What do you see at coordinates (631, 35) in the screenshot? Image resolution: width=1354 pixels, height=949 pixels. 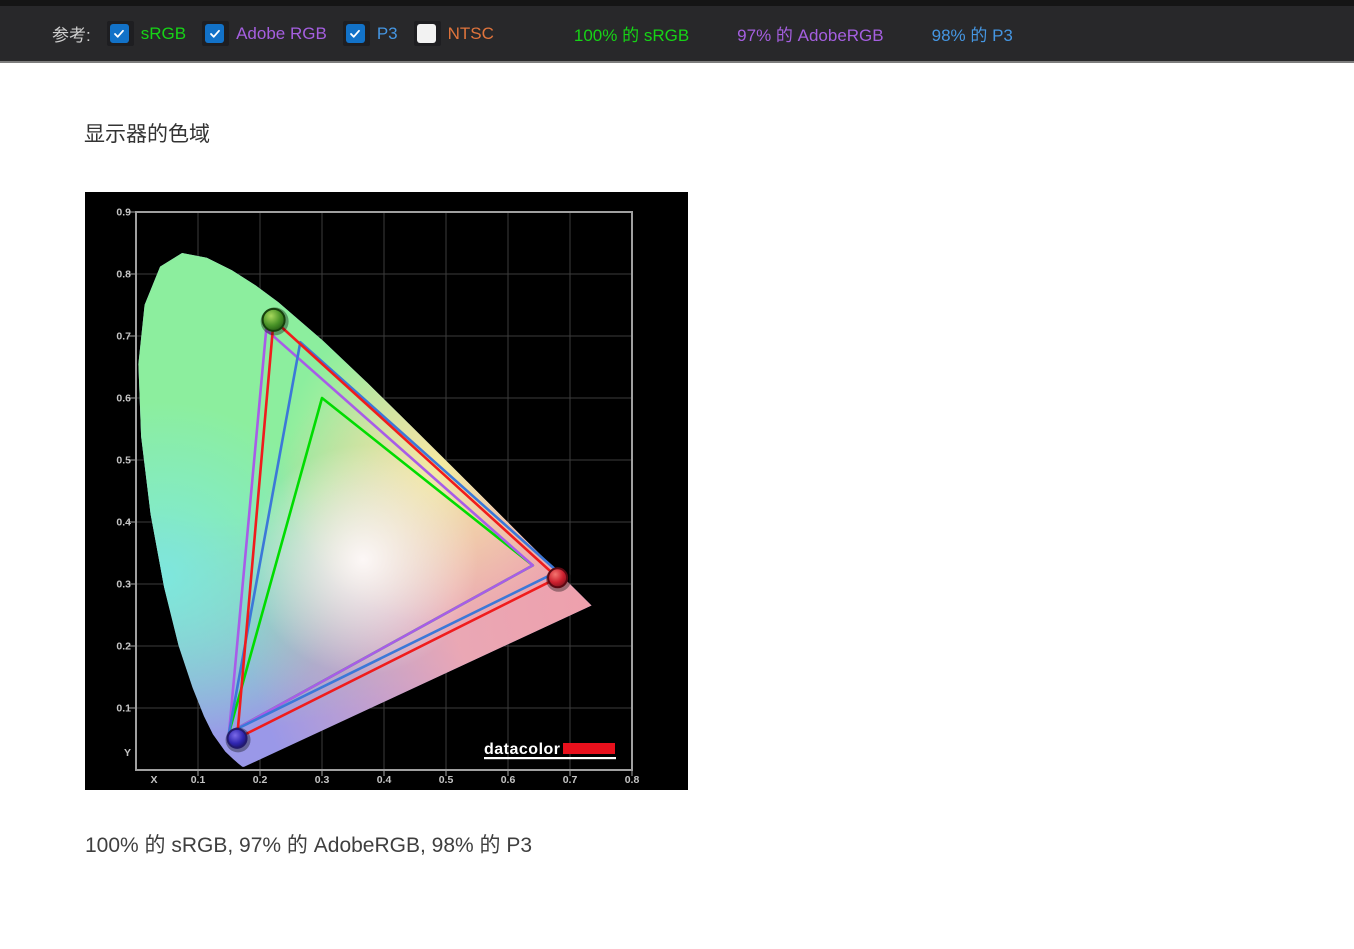 I see `gamut-result-0: 100% 的 sRGB` at bounding box center [631, 35].